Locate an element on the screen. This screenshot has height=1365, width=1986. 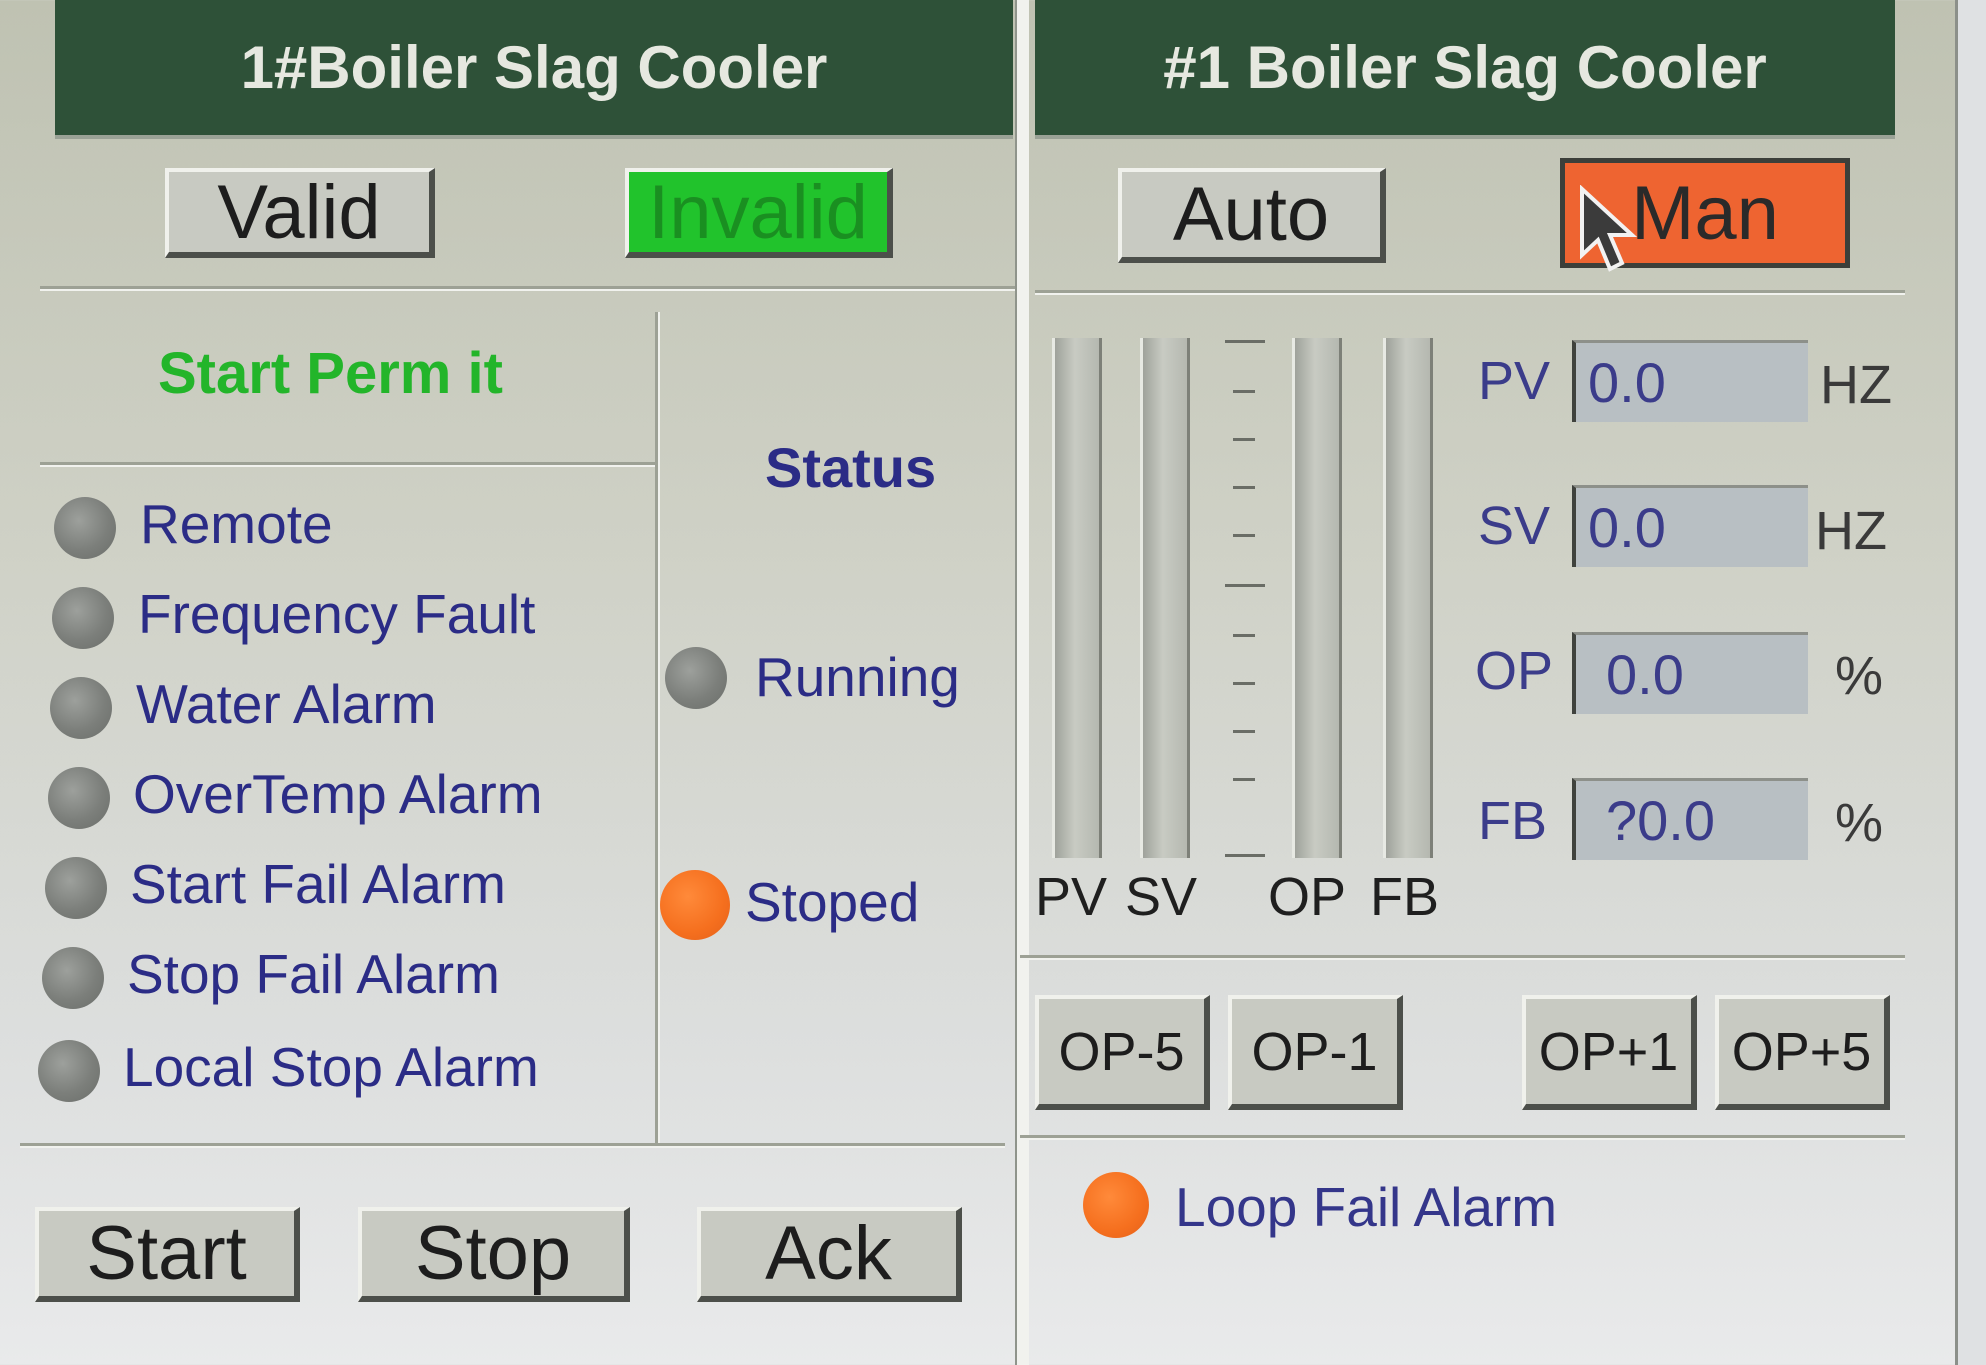
sv-unit: HZ is located at coordinates (1851, 531).